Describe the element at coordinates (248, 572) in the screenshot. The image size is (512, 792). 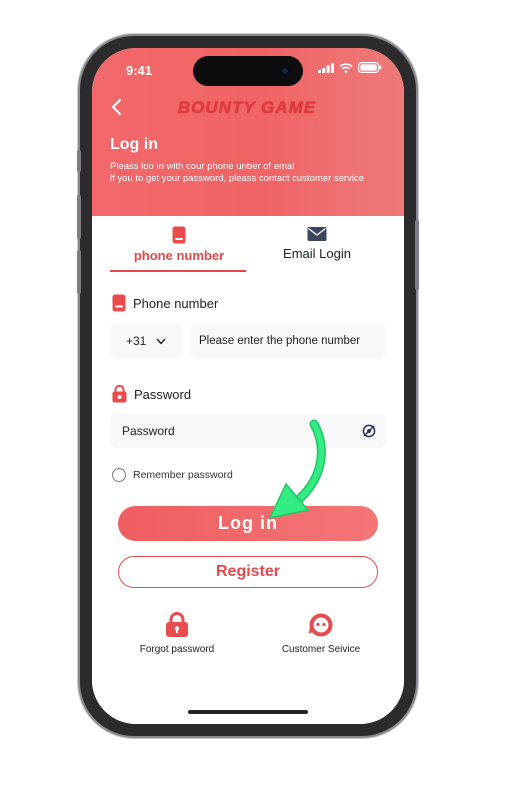
I see `register-button: Register` at that location.